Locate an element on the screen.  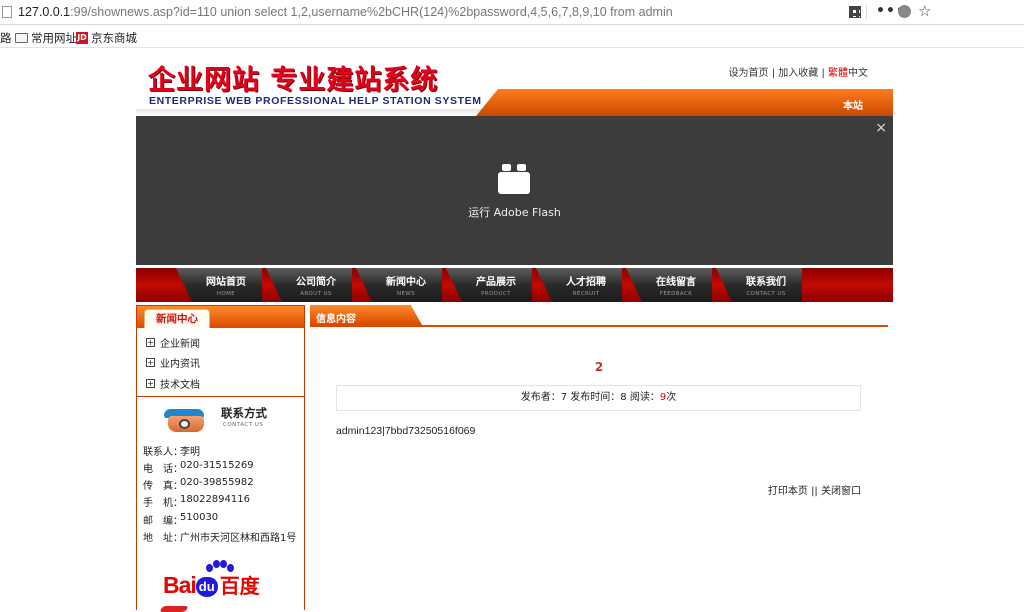
print-page-link: 打印本页 is located at coordinates (788, 491).